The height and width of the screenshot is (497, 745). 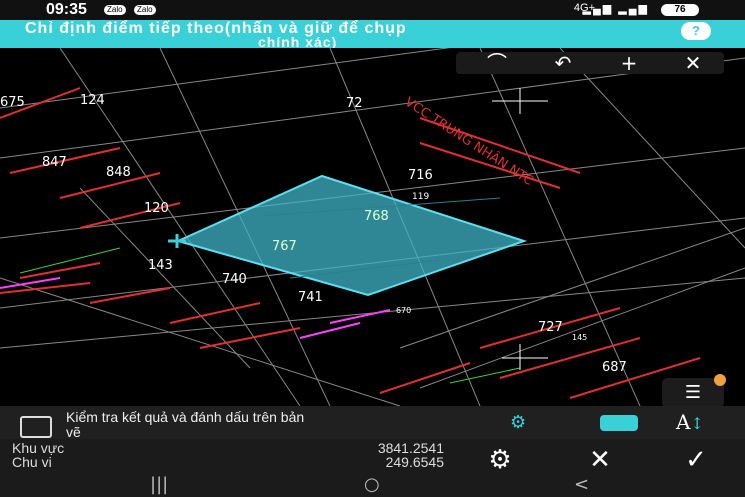 What do you see at coordinates (159, 484) in the screenshot?
I see `recent-apps-button: |||` at bounding box center [159, 484].